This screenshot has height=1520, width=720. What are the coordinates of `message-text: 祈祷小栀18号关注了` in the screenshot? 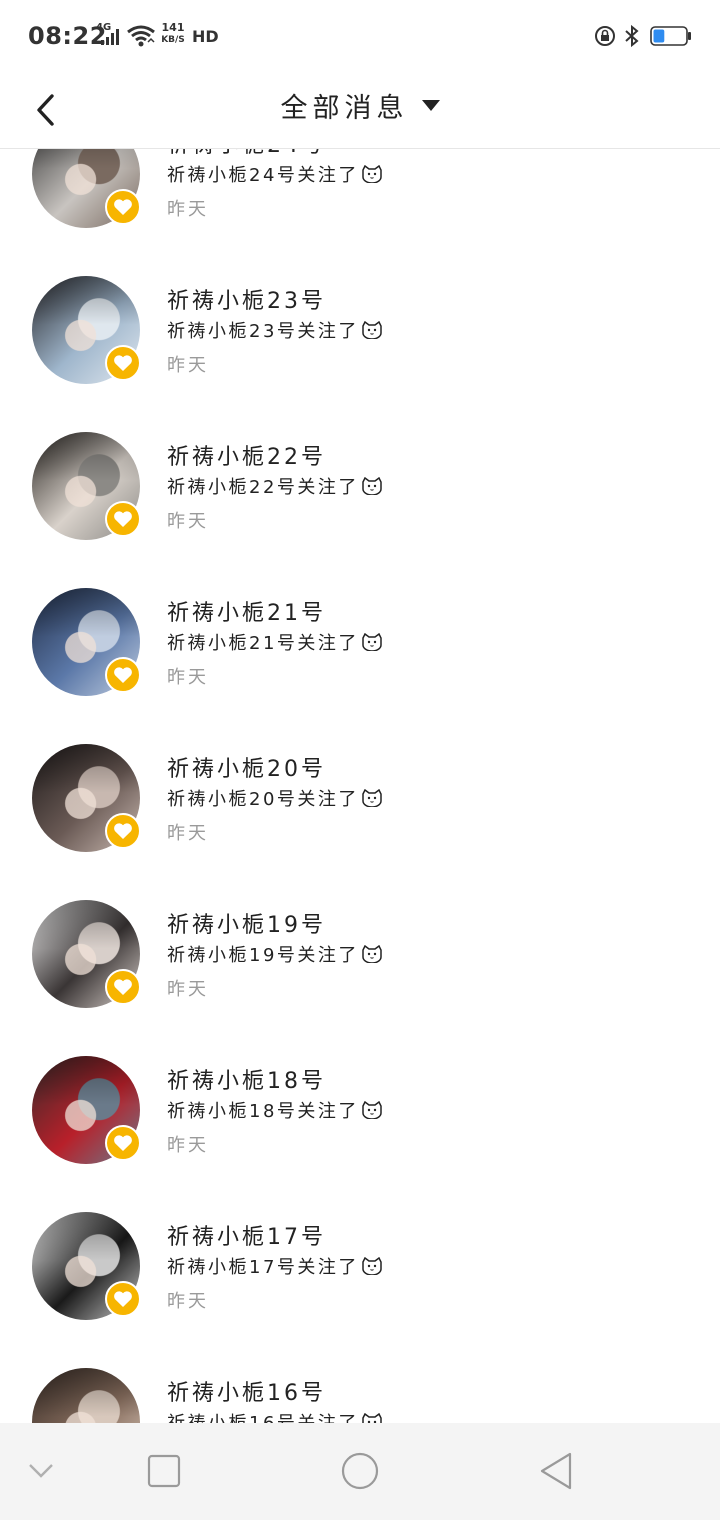 It's located at (275, 1110).